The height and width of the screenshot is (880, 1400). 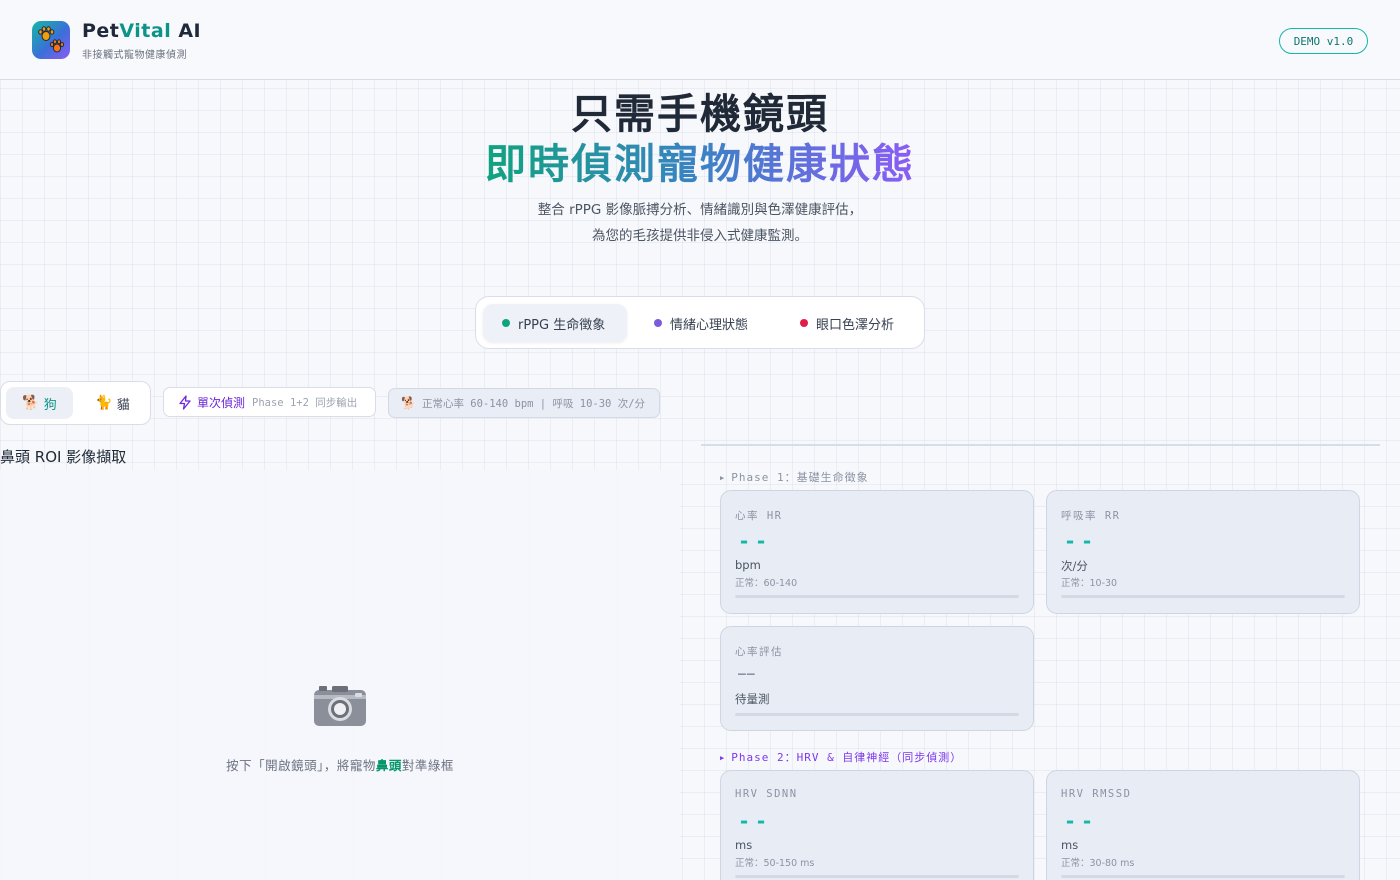 What do you see at coordinates (707, 323) in the screenshot?
I see `tab-emotion: 情緒心理狀態` at bounding box center [707, 323].